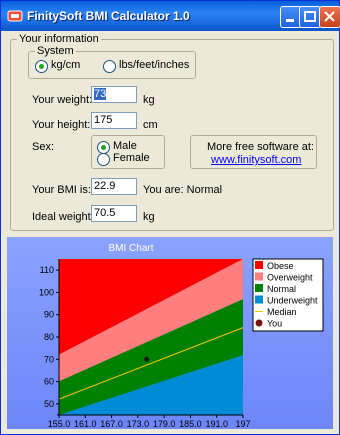 This screenshot has height=435, width=340. Describe the element at coordinates (59, 424) in the screenshot. I see `x-tick-label: 155.0` at that location.